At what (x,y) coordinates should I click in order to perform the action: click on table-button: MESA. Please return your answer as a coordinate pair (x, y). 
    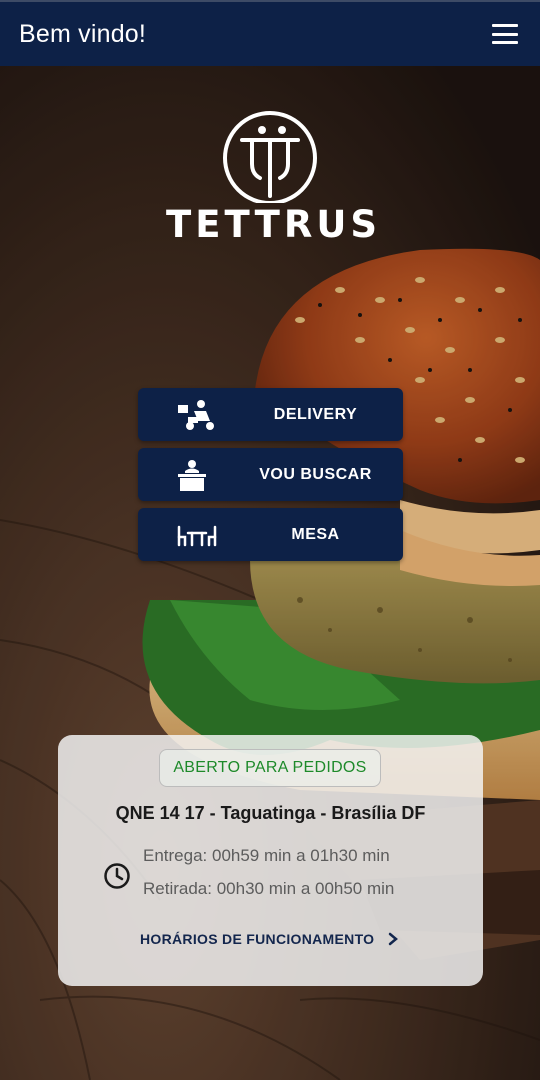
    Looking at the image, I should click on (270, 534).